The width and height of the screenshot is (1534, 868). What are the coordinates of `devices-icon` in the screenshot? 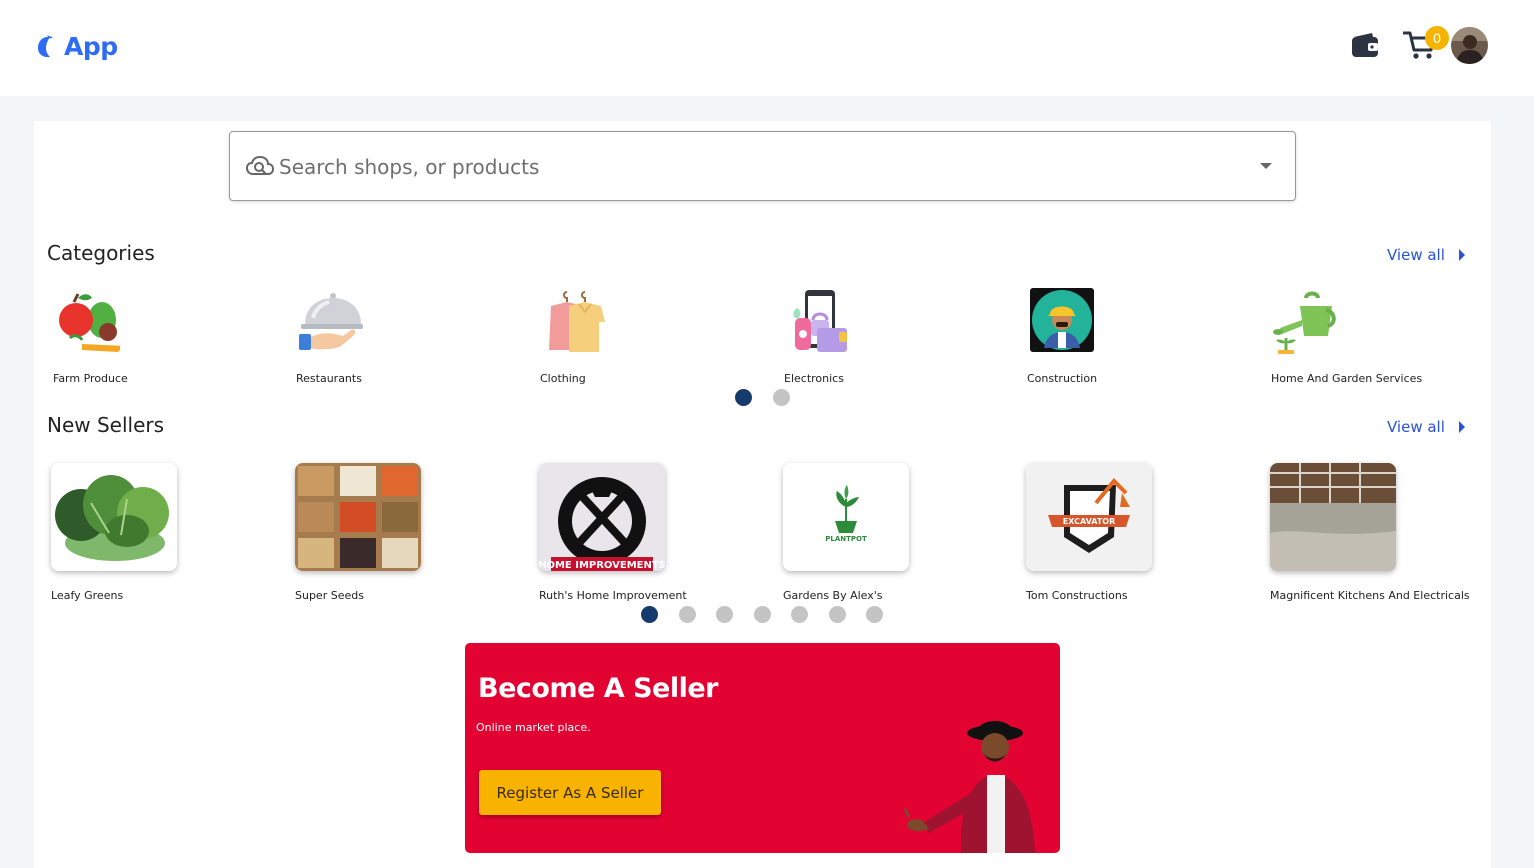 It's located at (820, 321).